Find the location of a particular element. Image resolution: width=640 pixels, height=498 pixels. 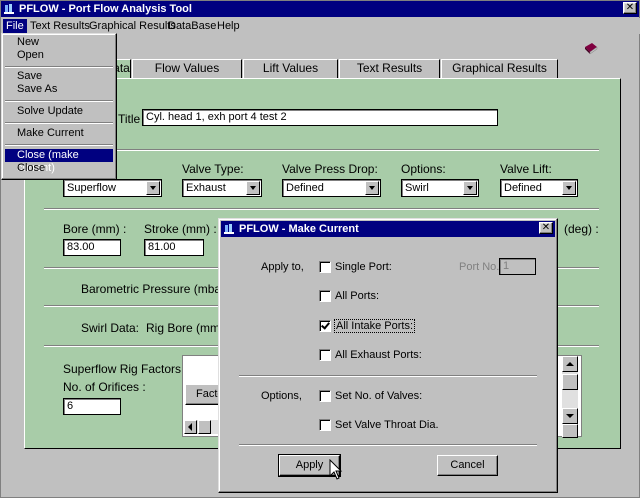

vertical-scrollbar is located at coordinates (570, 390).